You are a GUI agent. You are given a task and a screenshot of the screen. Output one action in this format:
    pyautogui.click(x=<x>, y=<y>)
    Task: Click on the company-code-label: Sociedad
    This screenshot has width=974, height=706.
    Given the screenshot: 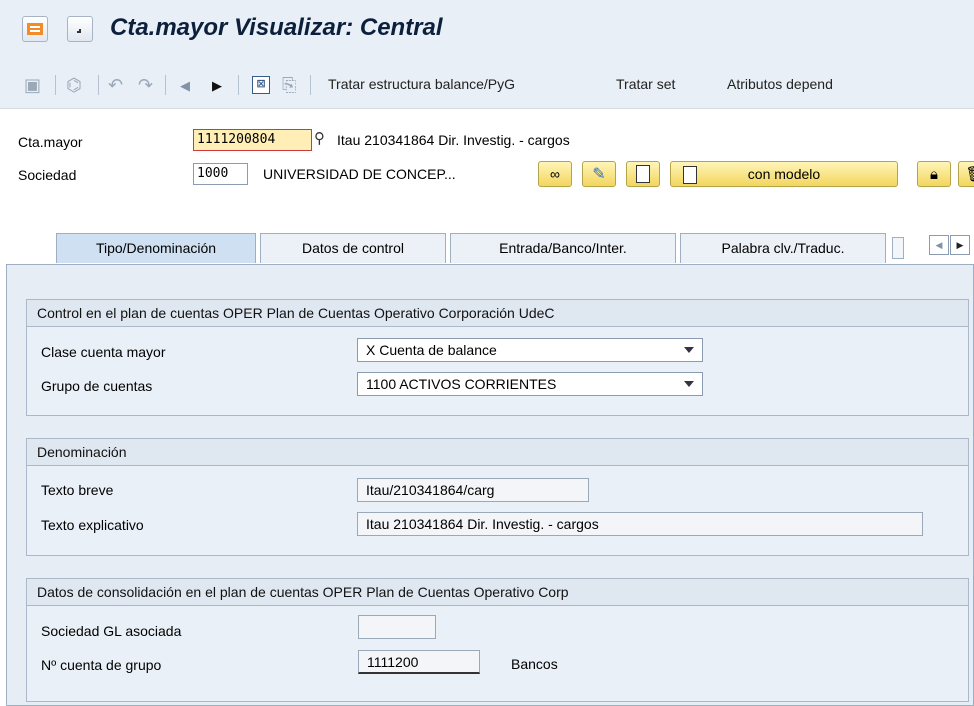 What is the action you would take?
    pyautogui.click(x=47, y=175)
    